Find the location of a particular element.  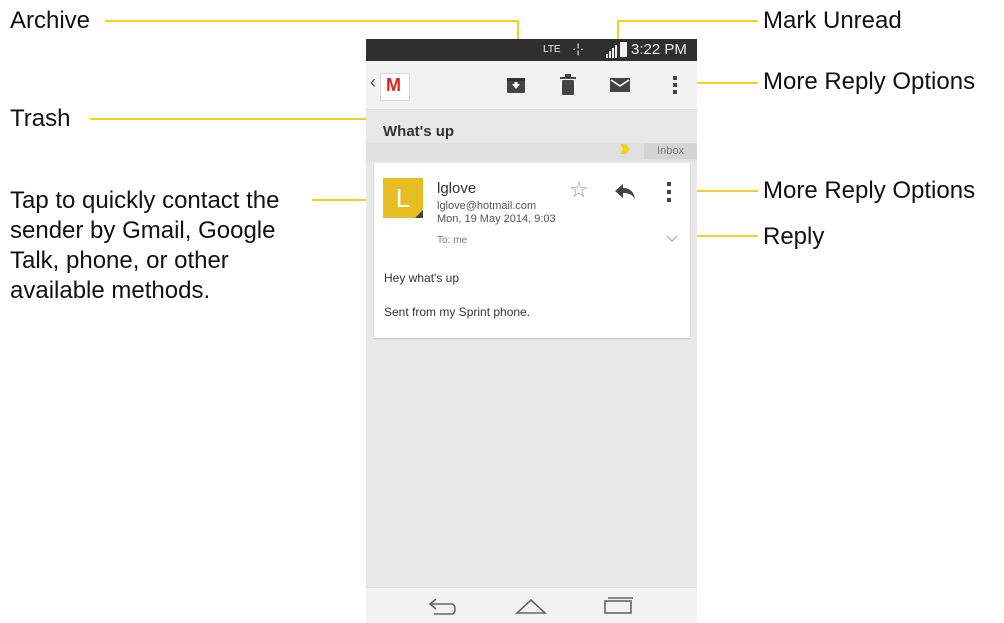

sender-avatar: L is located at coordinates (403, 198).